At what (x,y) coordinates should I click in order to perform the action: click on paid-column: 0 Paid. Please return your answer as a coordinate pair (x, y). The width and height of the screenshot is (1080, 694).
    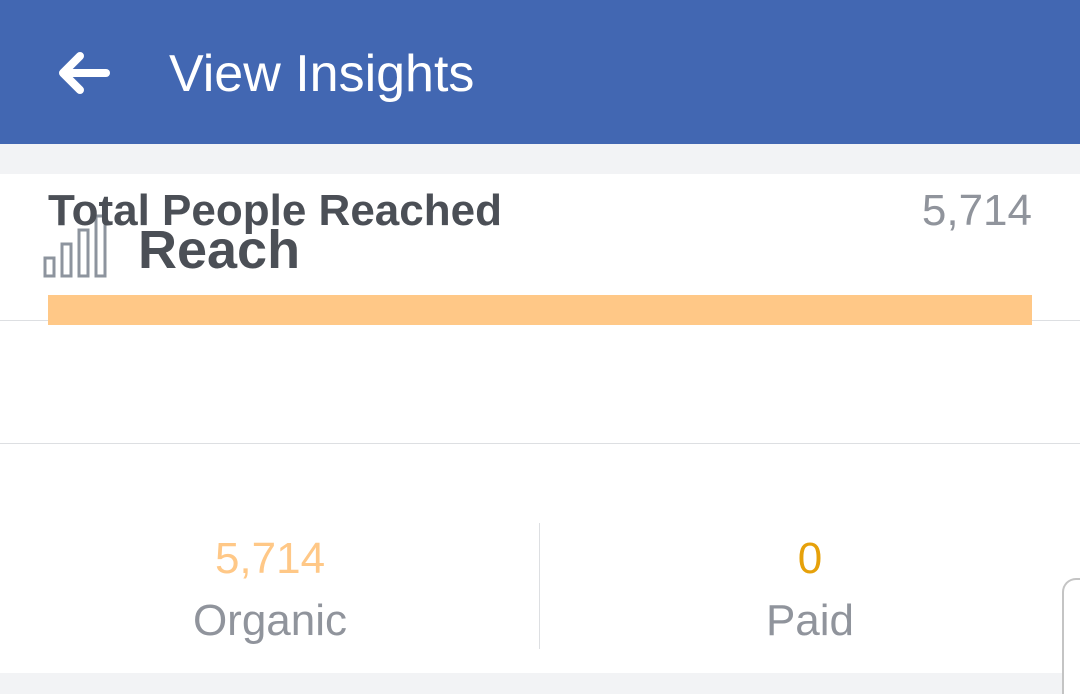
    Looking at the image, I should click on (810, 584).